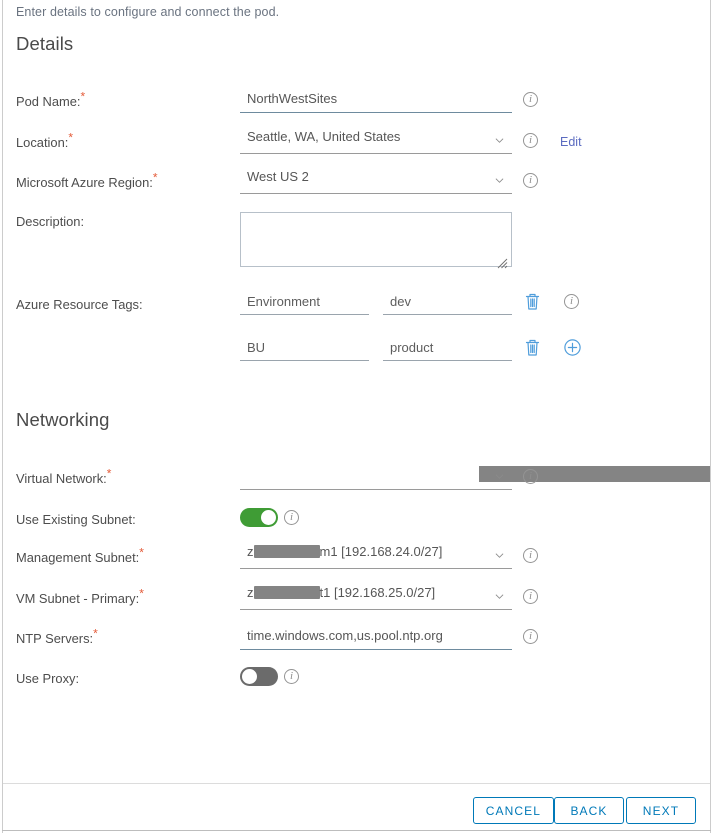 Image resolution: width=720 pixels, height=833 pixels. I want to click on label-pod-name: Pod Name:*, so click(50, 102).